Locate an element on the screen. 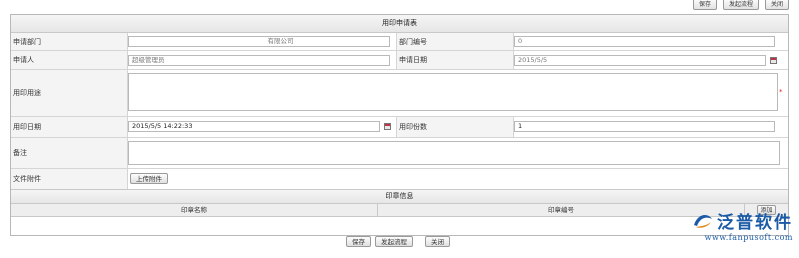 This screenshot has height=258, width=799. dept-label: 申请部门 is located at coordinates (69, 41).